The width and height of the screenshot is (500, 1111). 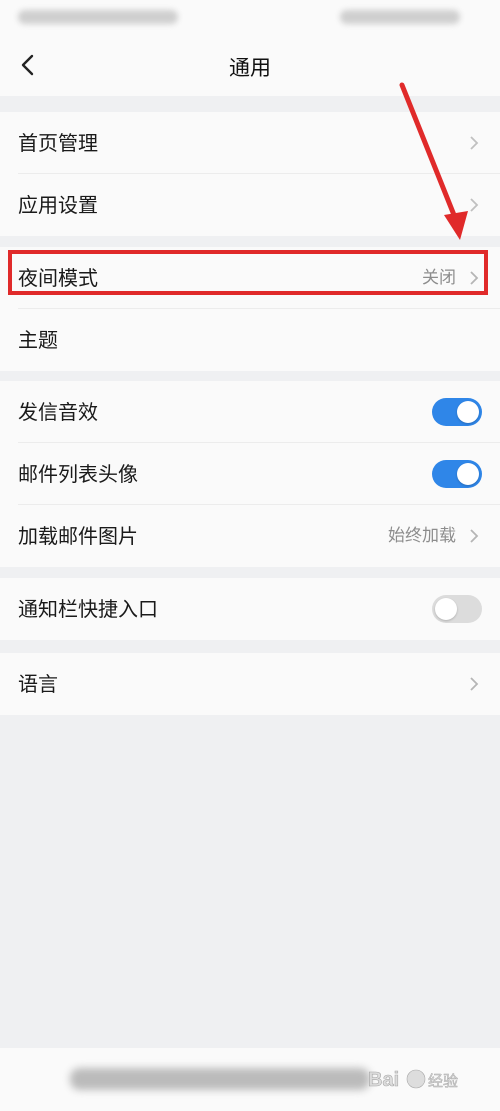 What do you see at coordinates (58, 412) in the screenshot?
I see `row-label: 发信音效` at bounding box center [58, 412].